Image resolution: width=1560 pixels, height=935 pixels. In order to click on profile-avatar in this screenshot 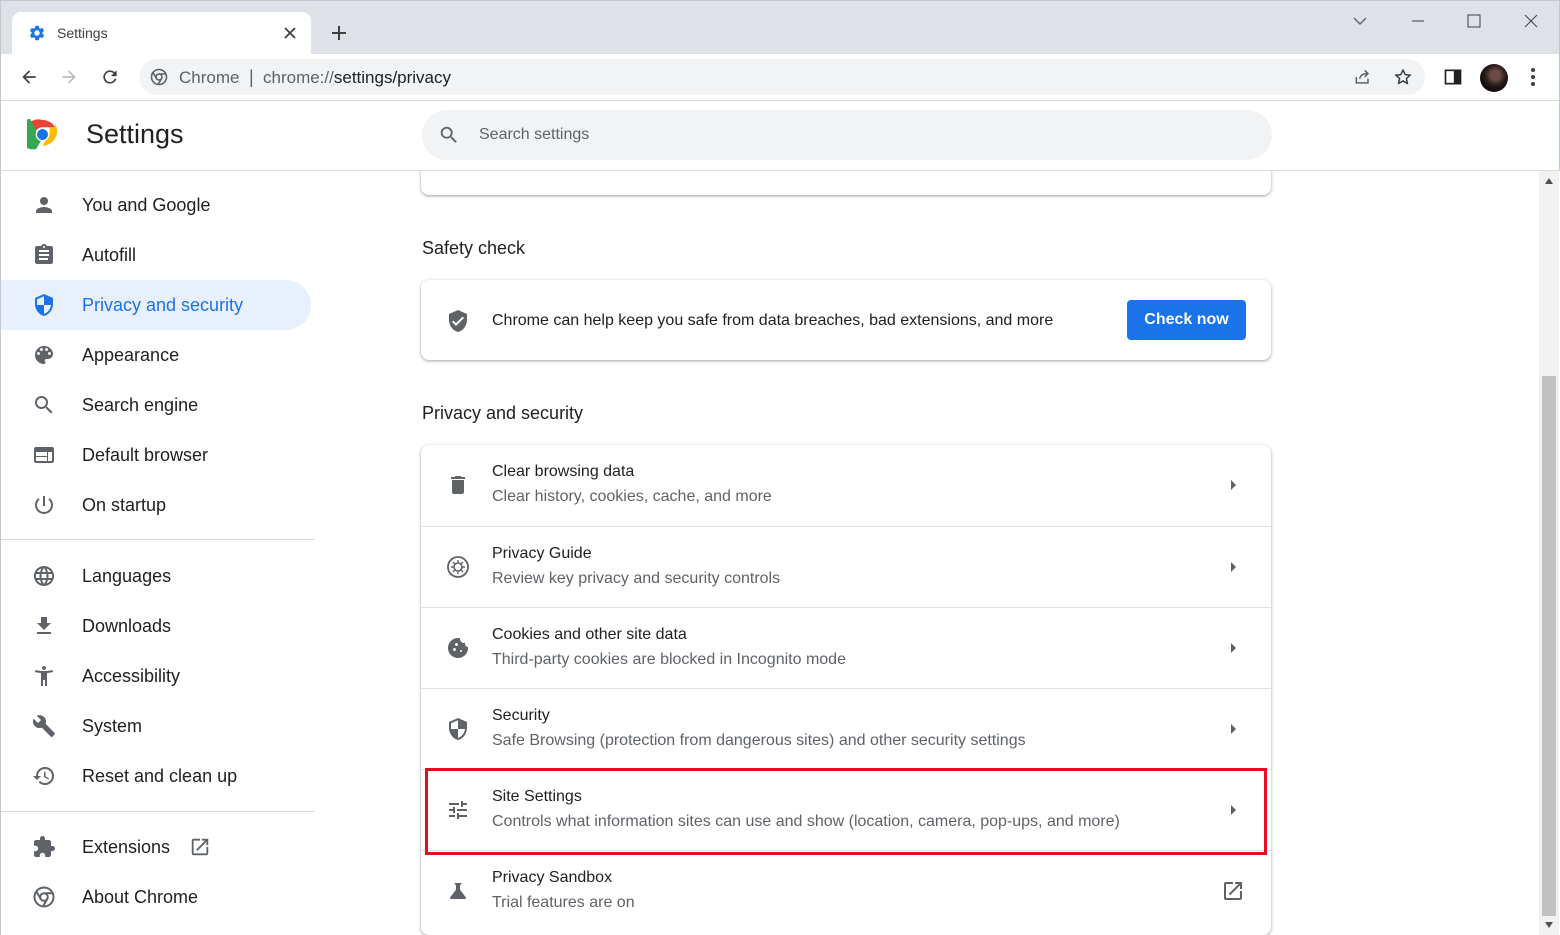, I will do `click(1494, 78)`.